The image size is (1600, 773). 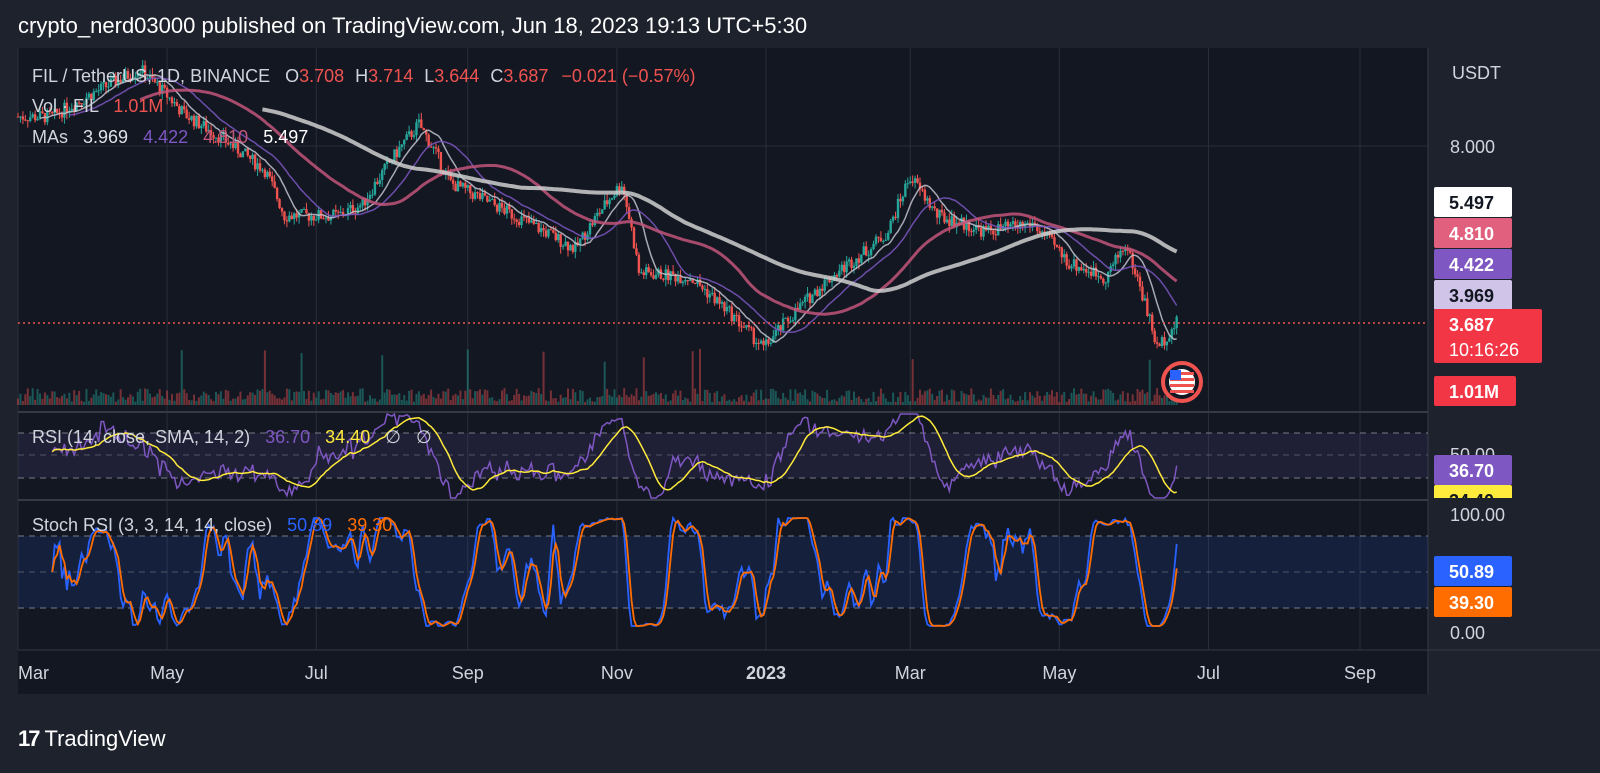 I want to click on rsi-legend-sma: 34.40, so click(x=347, y=437).